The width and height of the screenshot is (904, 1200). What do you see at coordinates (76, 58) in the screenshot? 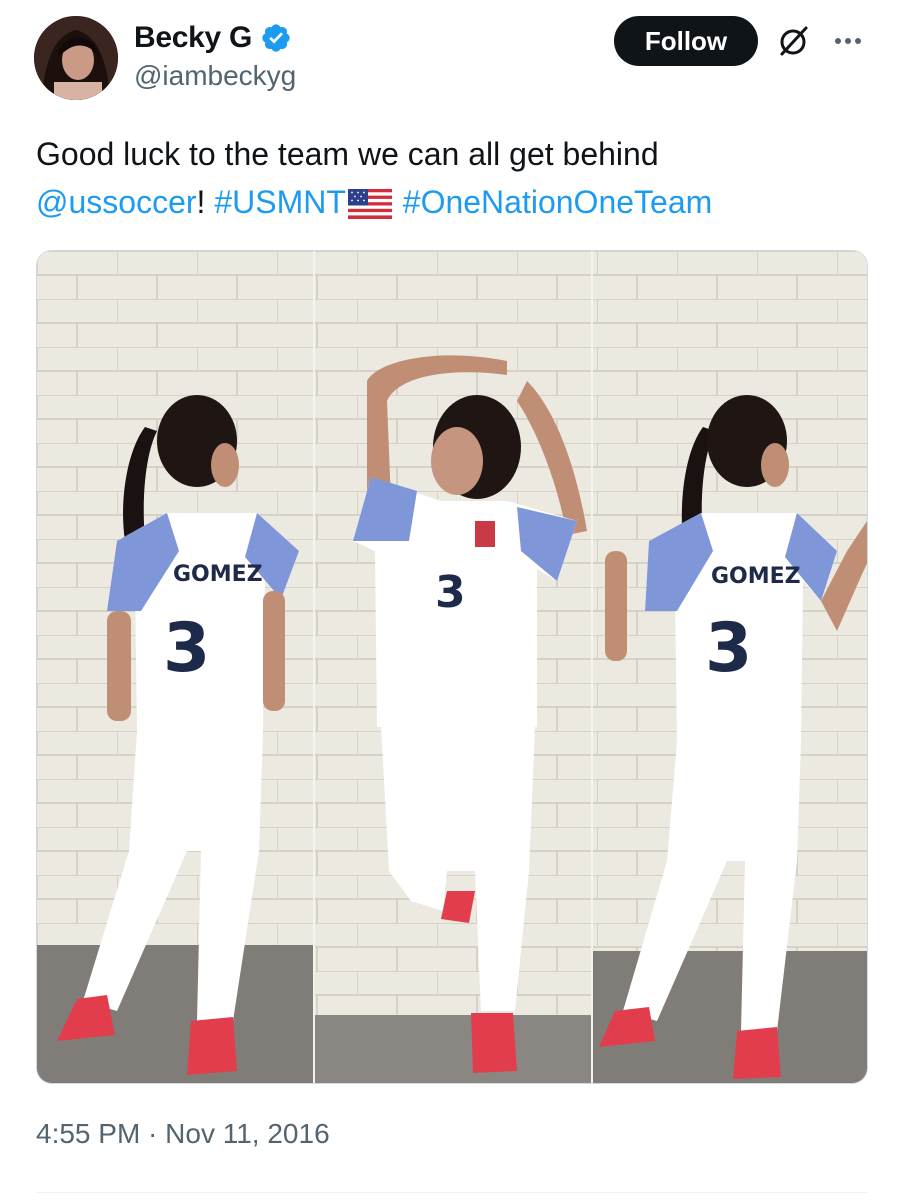
I see `avatar` at bounding box center [76, 58].